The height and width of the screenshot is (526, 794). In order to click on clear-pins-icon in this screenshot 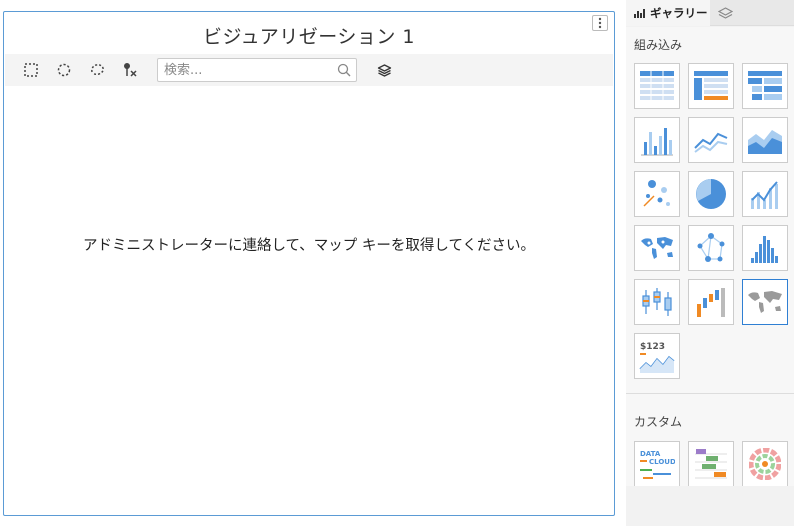, I will do `click(130, 70)`.